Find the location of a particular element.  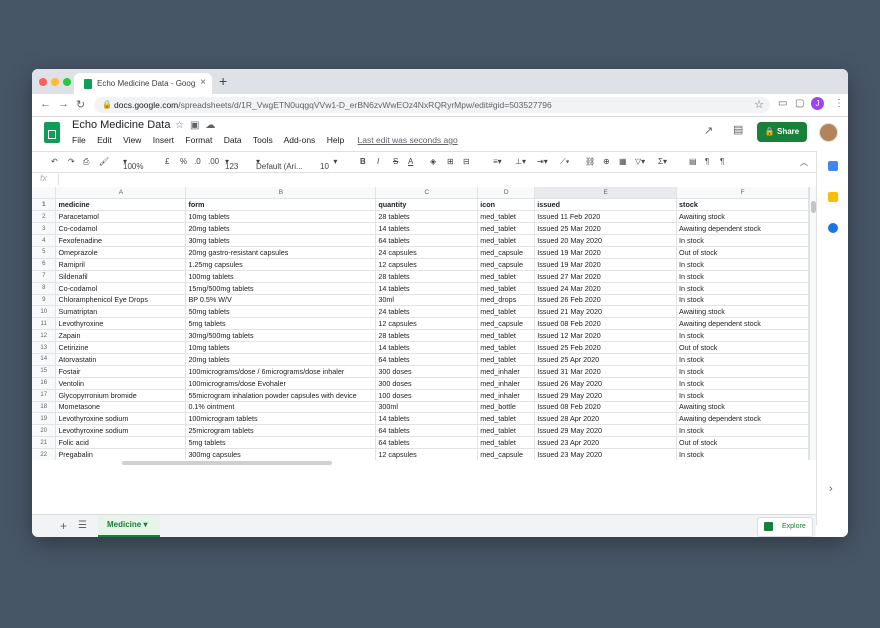

column-header: F is located at coordinates (742, 193).